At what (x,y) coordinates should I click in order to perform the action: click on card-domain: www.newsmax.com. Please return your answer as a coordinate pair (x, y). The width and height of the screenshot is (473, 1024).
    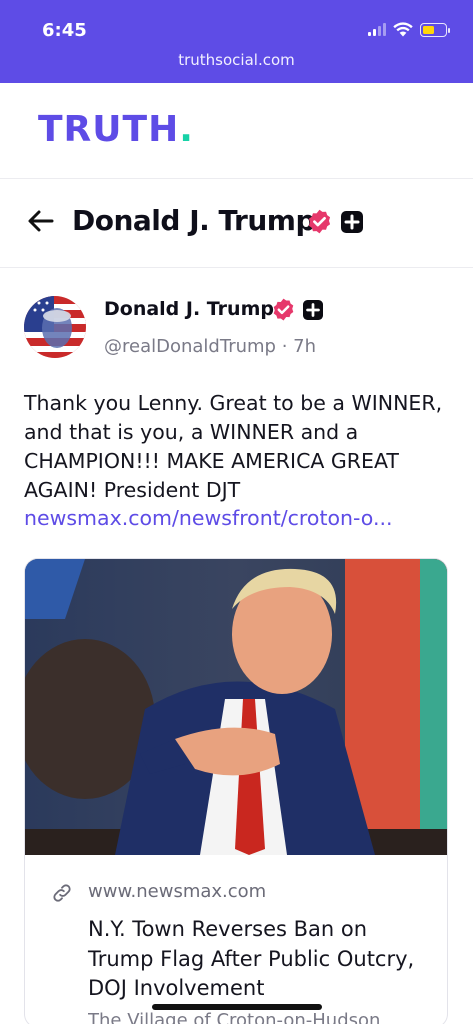
    Looking at the image, I should click on (177, 891).